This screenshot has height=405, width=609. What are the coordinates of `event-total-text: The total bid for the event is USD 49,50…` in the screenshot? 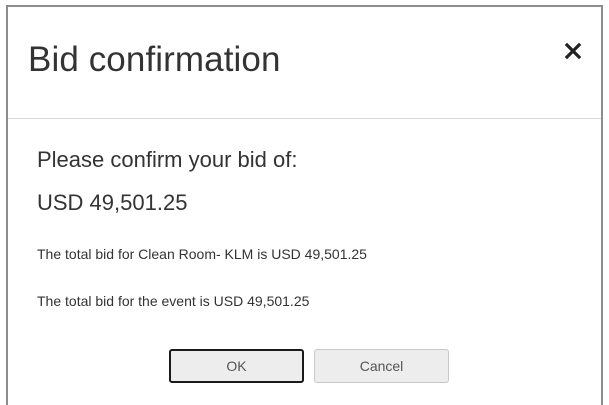 It's located at (173, 301).